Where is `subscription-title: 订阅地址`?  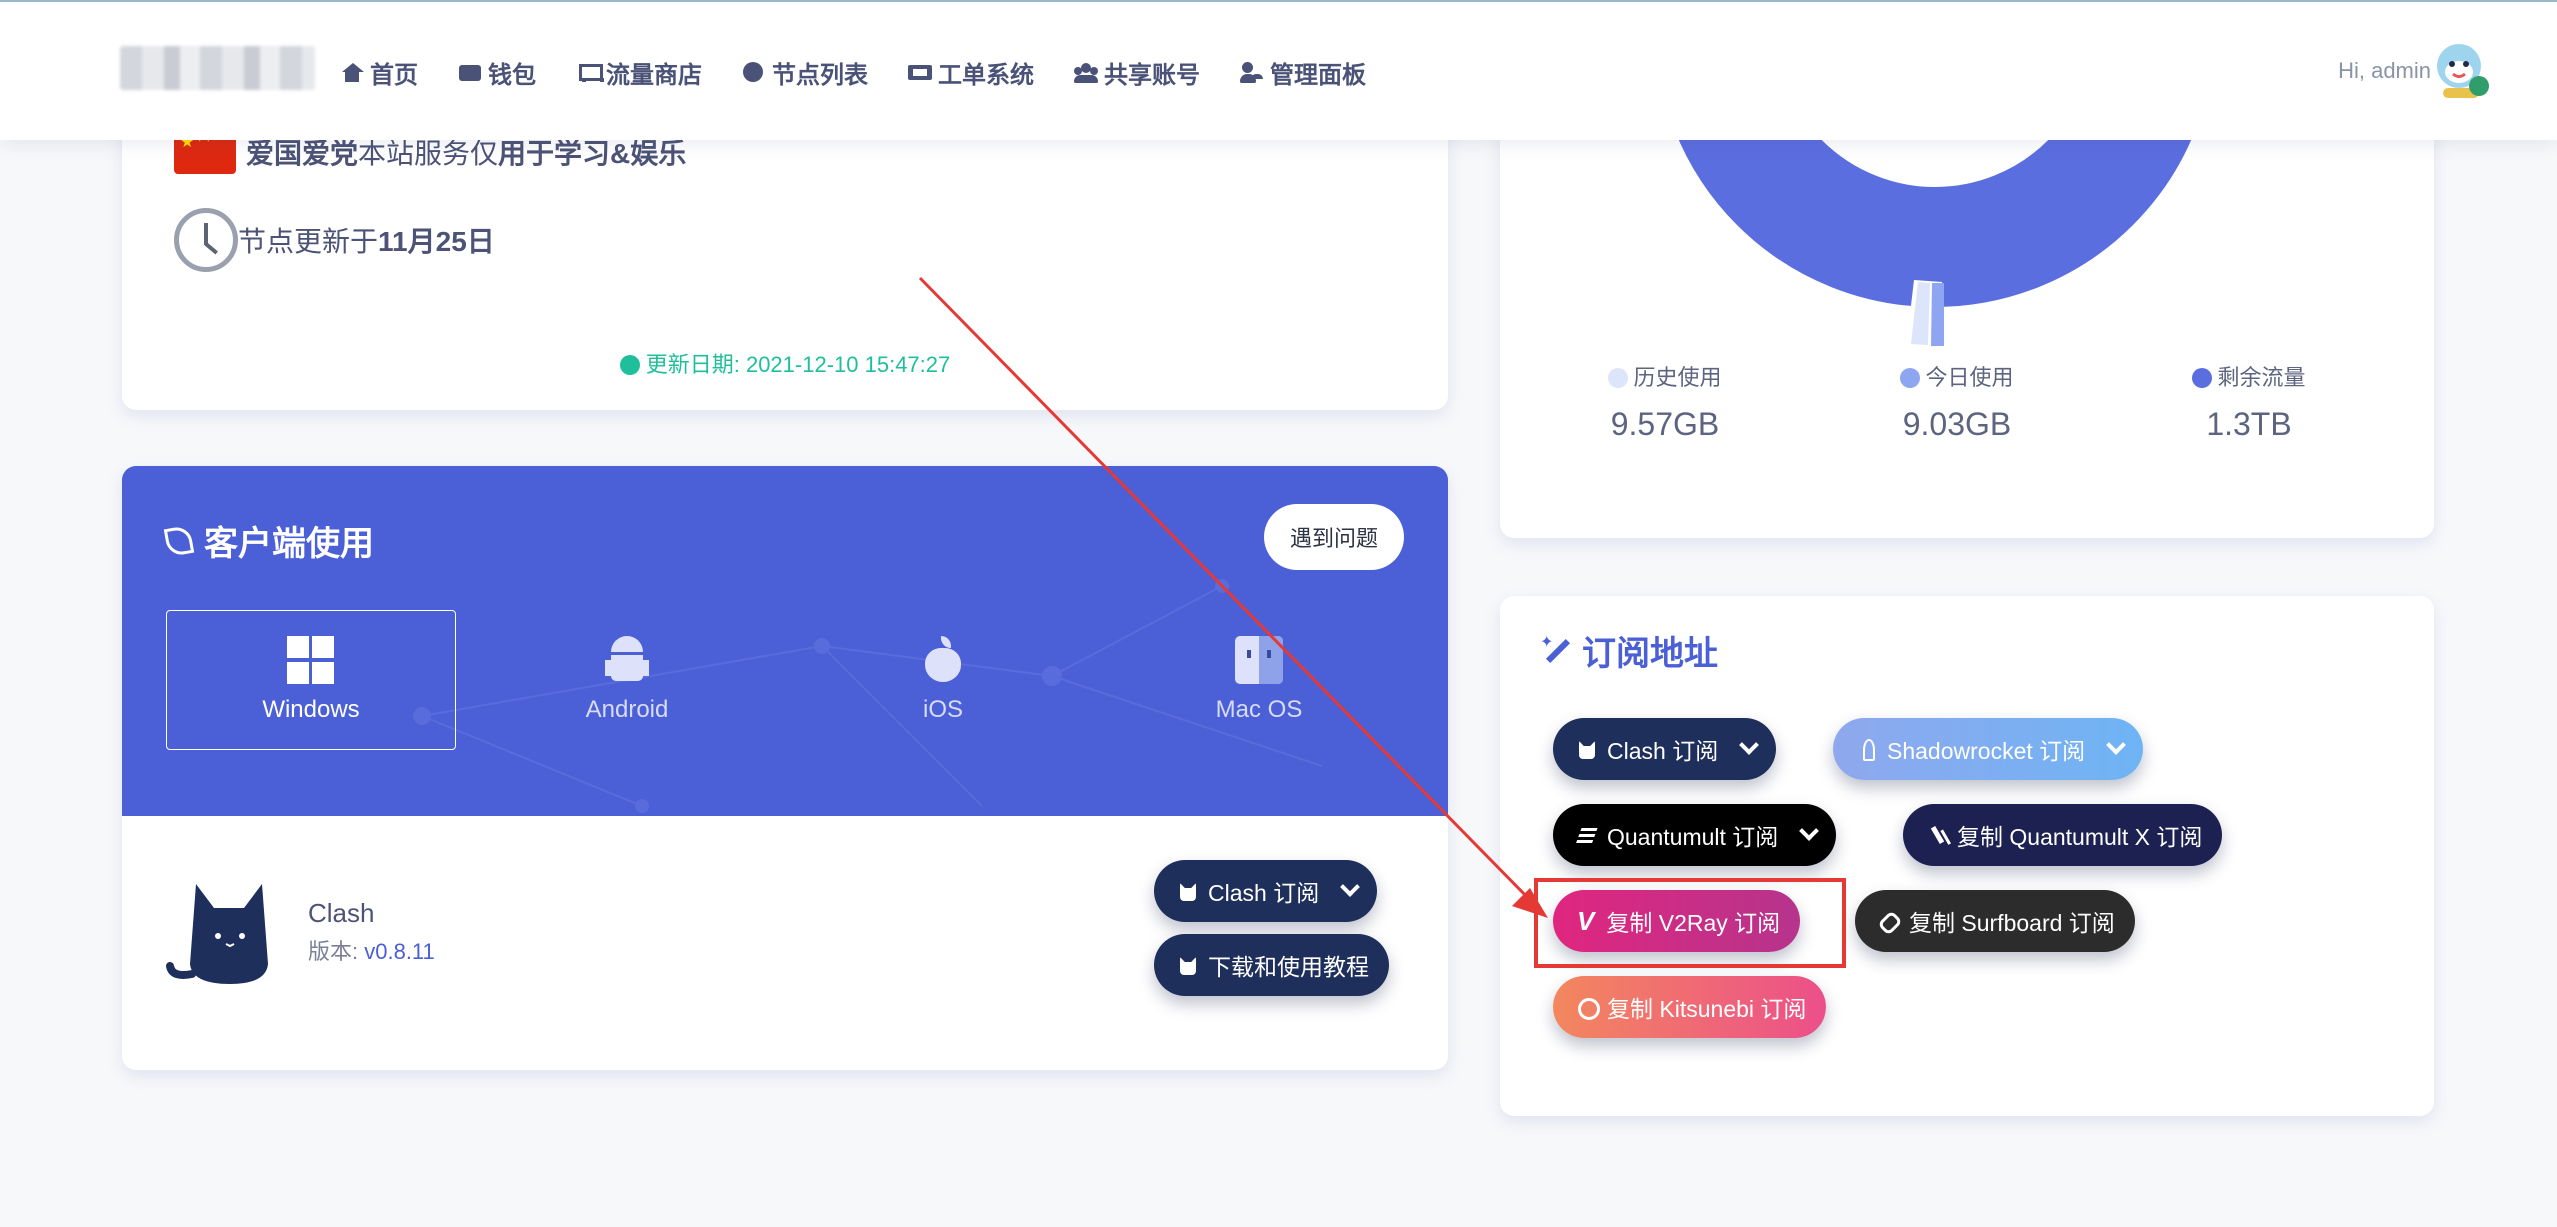 subscription-title: 订阅地址 is located at coordinates (1629, 650).